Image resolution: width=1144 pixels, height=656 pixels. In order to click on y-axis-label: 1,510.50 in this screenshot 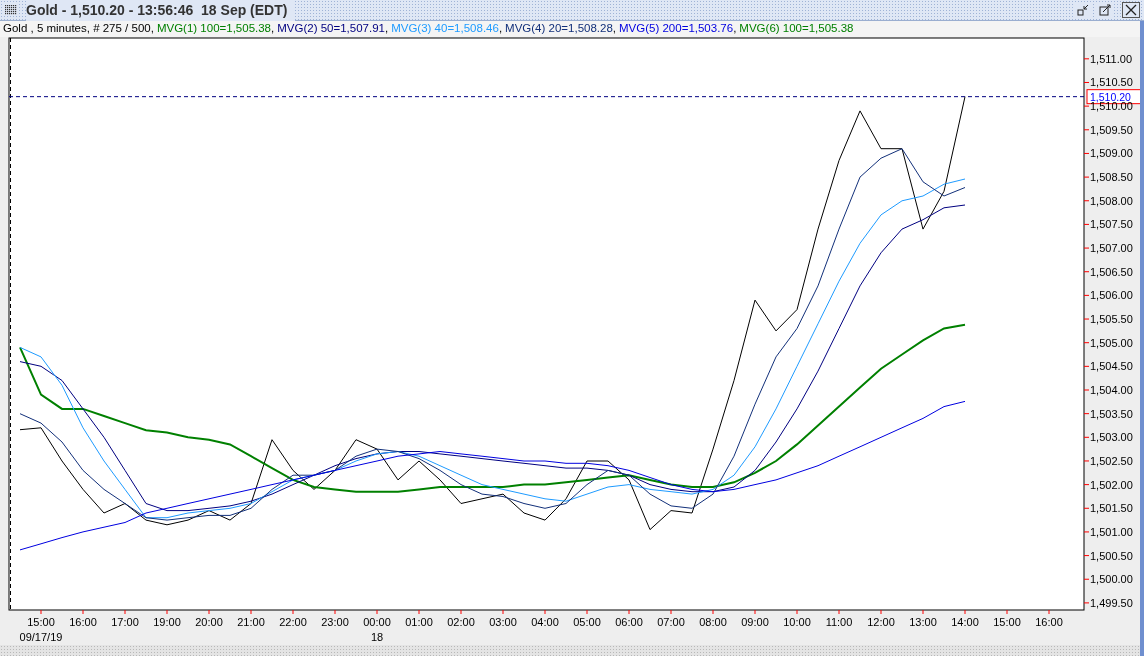, I will do `click(1111, 82)`.